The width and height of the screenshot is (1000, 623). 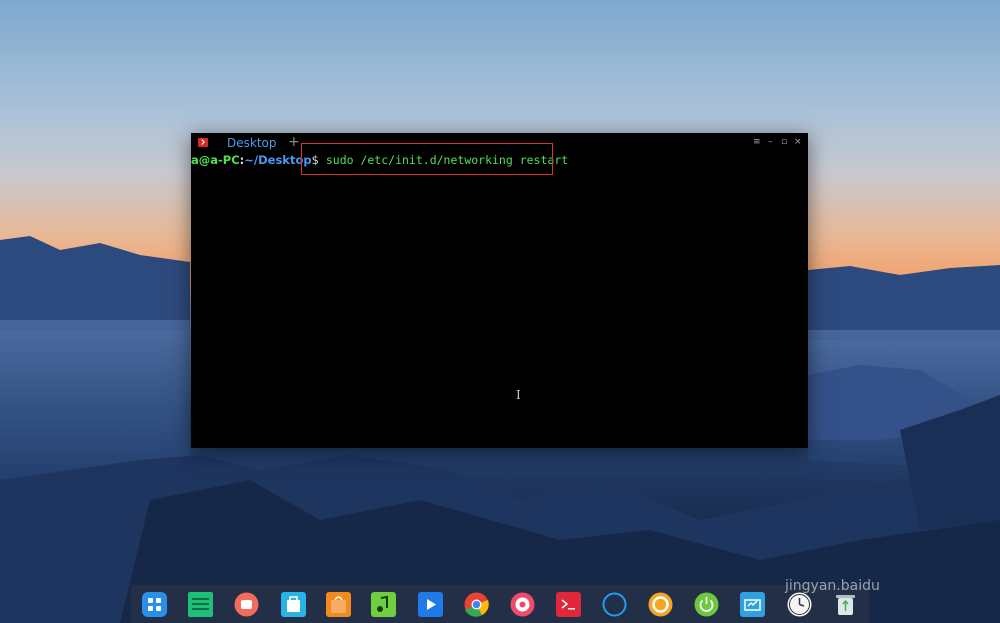 I want to click on screenshot-icon, so click(x=752, y=604).